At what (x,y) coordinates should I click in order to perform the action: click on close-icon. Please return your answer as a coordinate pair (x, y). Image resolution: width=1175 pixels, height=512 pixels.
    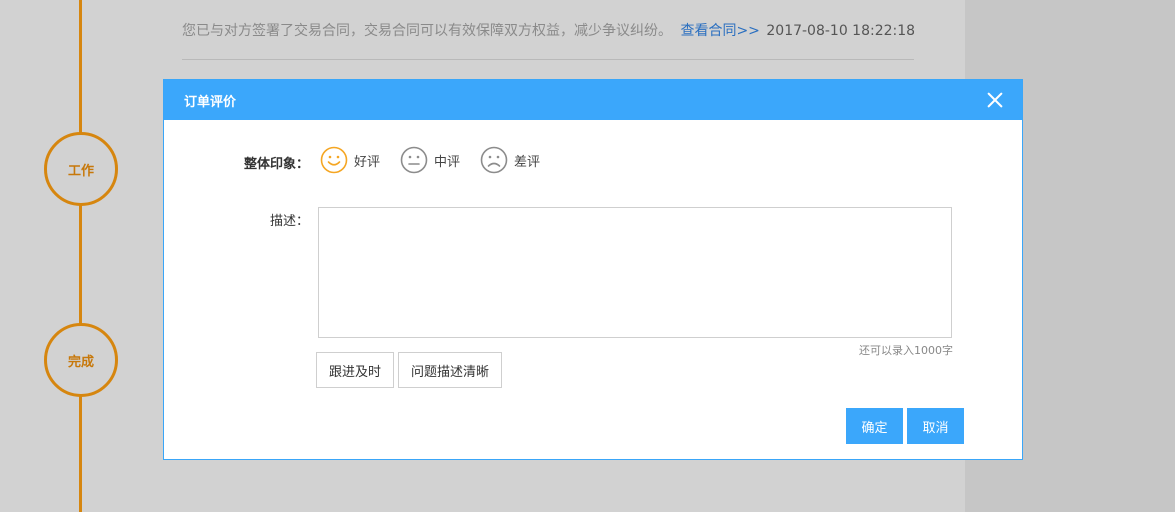
    Looking at the image, I should click on (995, 100).